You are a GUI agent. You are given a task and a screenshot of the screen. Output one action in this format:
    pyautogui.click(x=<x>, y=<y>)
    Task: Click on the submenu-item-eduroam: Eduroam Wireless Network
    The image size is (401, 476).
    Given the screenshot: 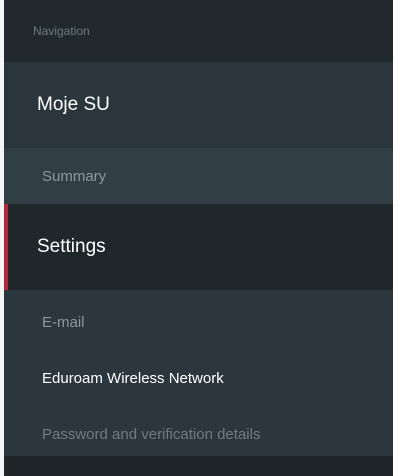 What is the action you would take?
    pyautogui.click(x=198, y=378)
    